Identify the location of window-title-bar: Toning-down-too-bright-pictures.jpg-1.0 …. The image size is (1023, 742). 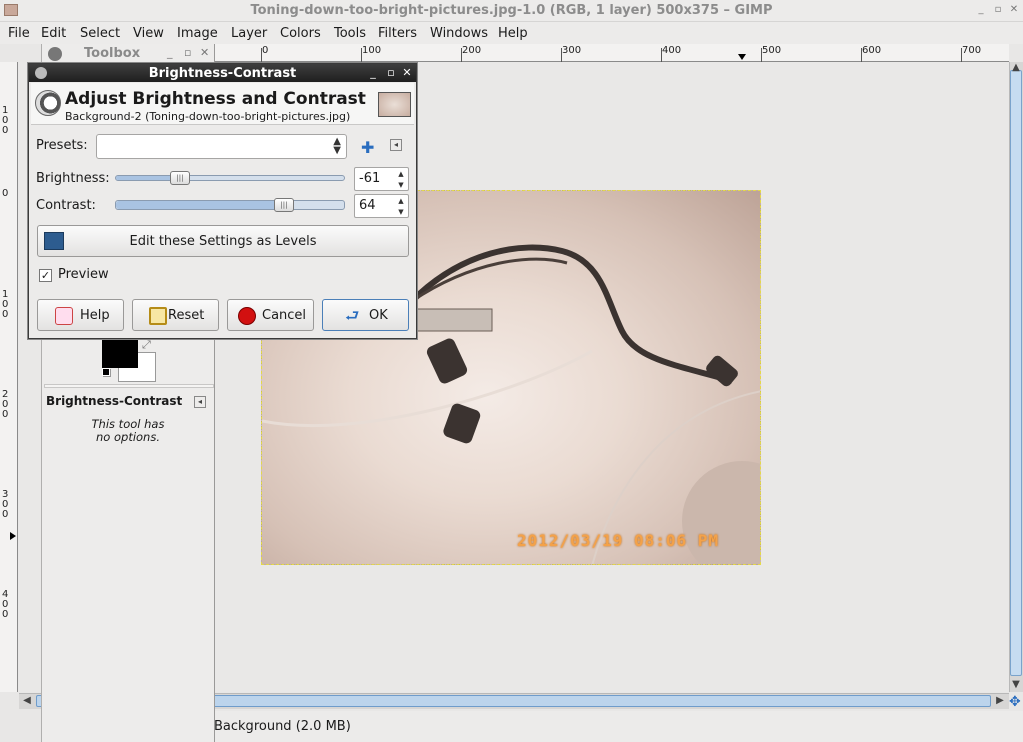
(511, 11).